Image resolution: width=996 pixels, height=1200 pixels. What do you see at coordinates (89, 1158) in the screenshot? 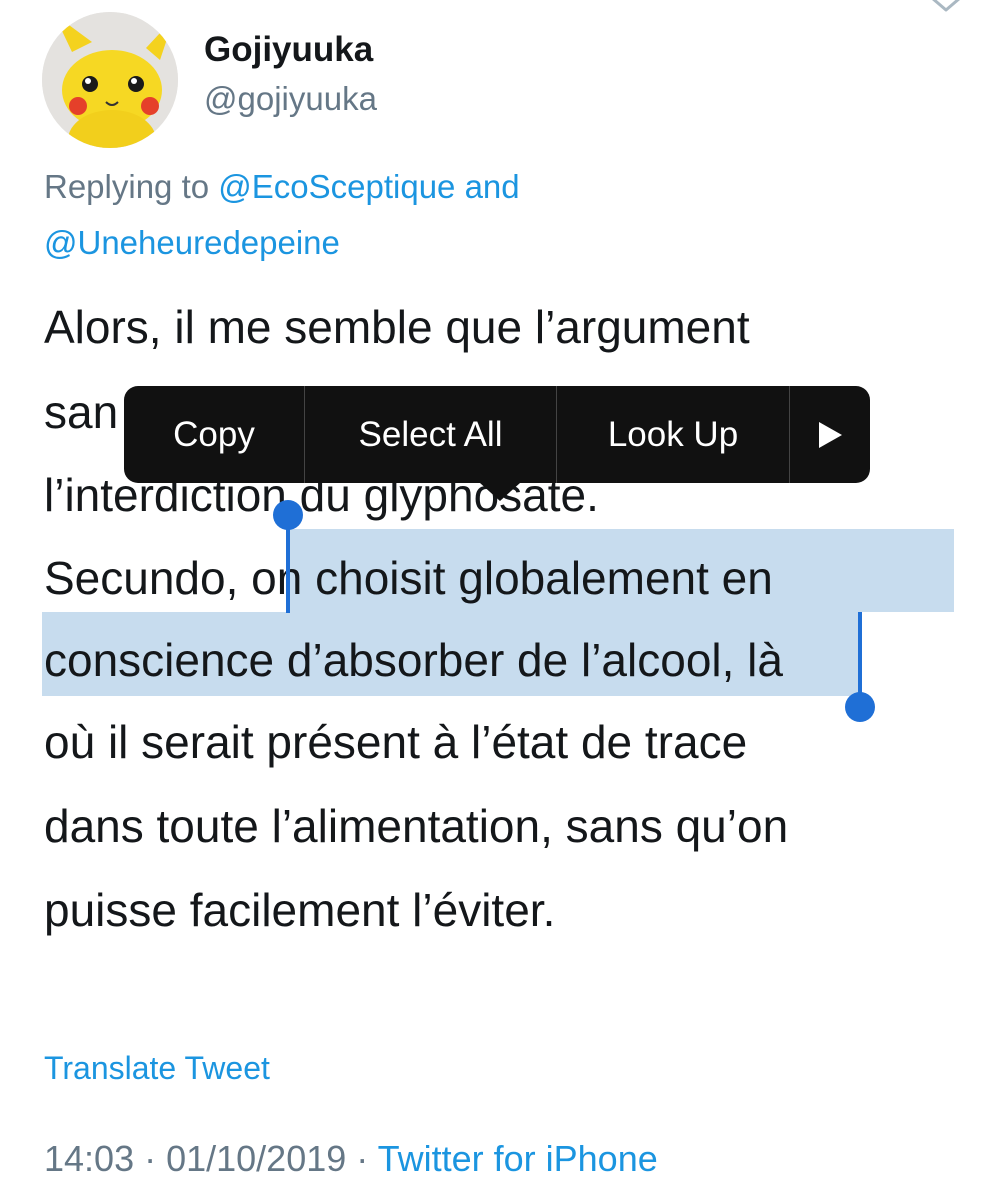
I see `tweet-time: 14:03` at bounding box center [89, 1158].